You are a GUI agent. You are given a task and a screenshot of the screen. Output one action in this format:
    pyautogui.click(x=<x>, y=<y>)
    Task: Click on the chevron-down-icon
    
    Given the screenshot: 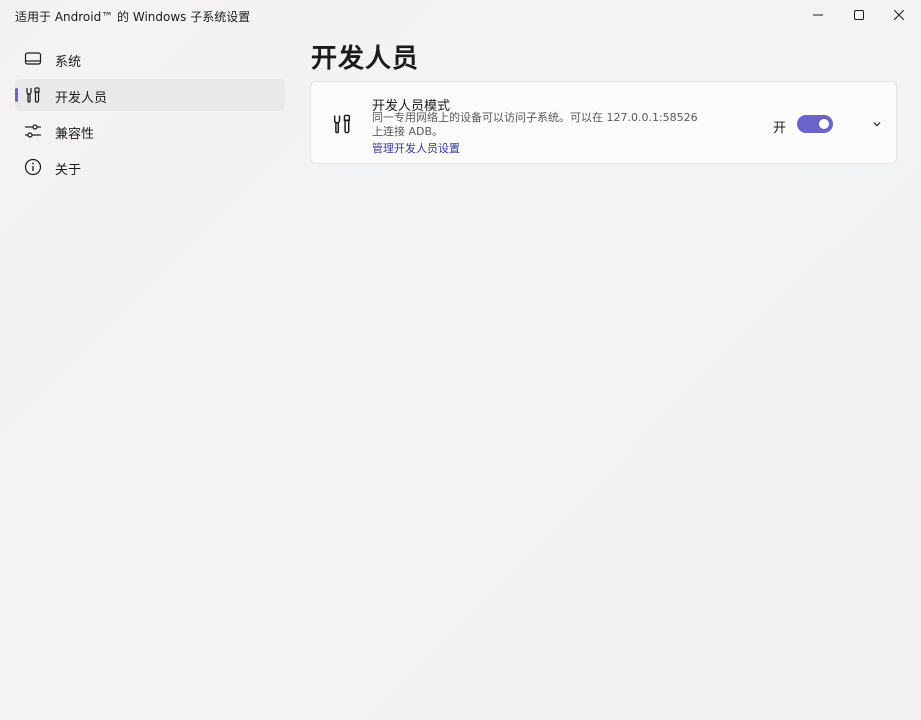 What is the action you would take?
    pyautogui.click(x=877, y=124)
    